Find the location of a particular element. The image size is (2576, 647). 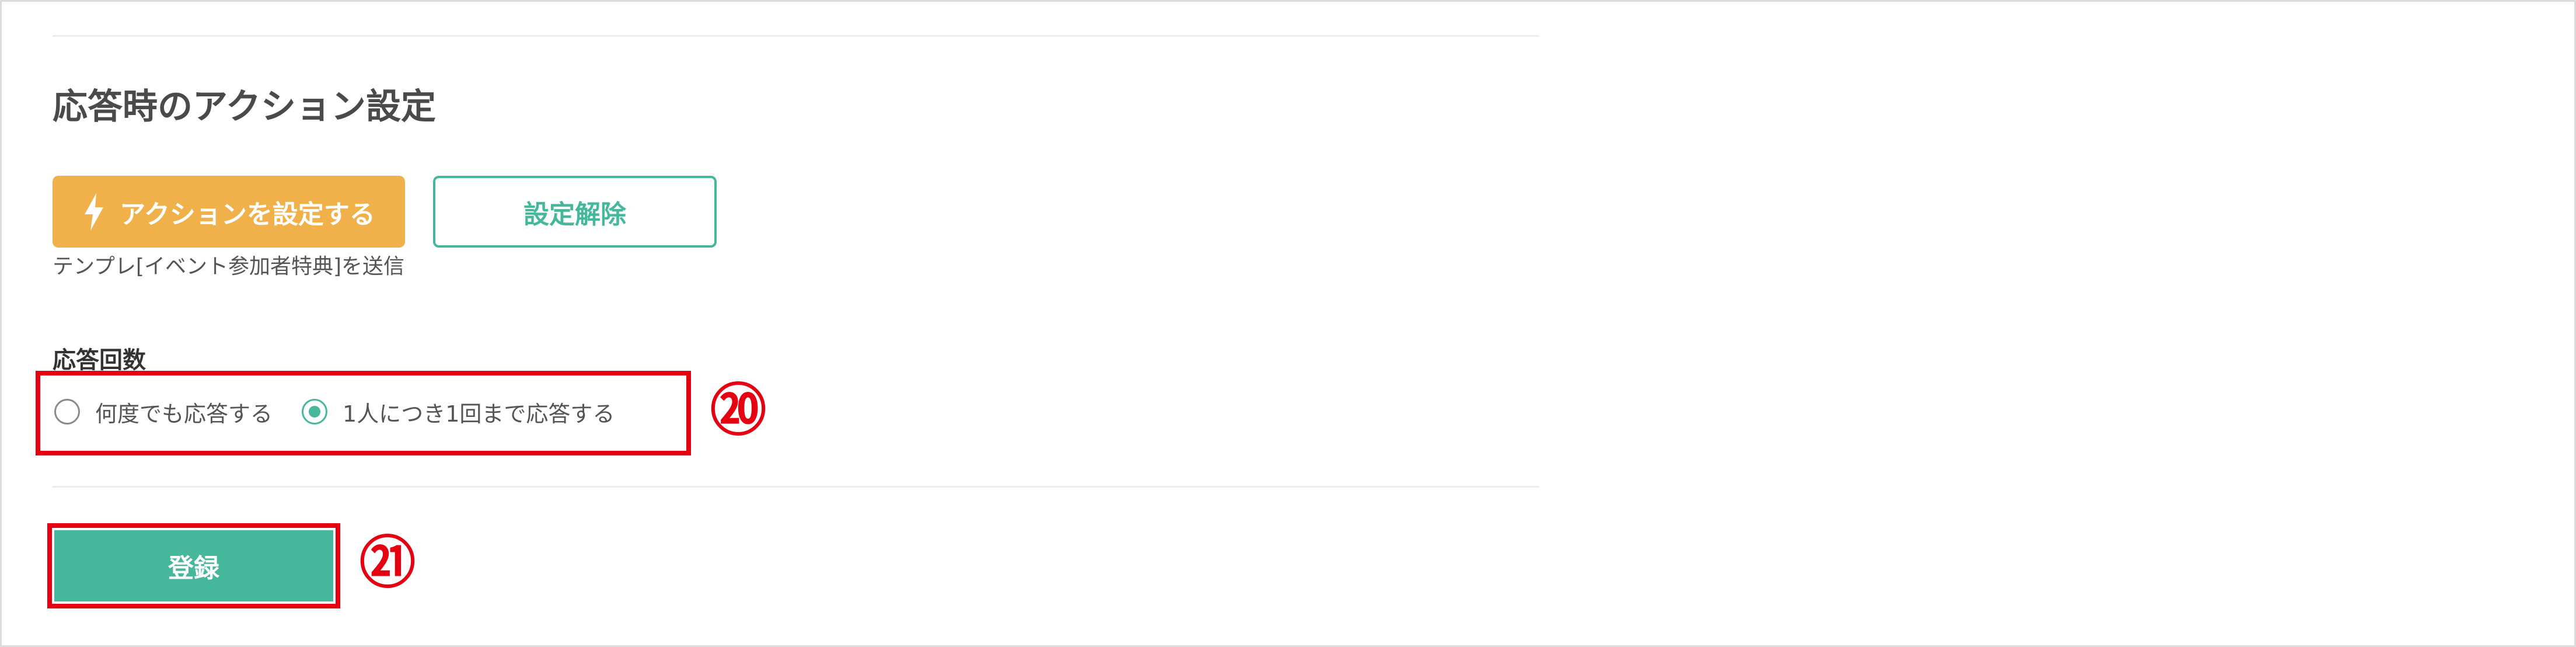

annotation-marker-20: ⑳ is located at coordinates (738, 410).